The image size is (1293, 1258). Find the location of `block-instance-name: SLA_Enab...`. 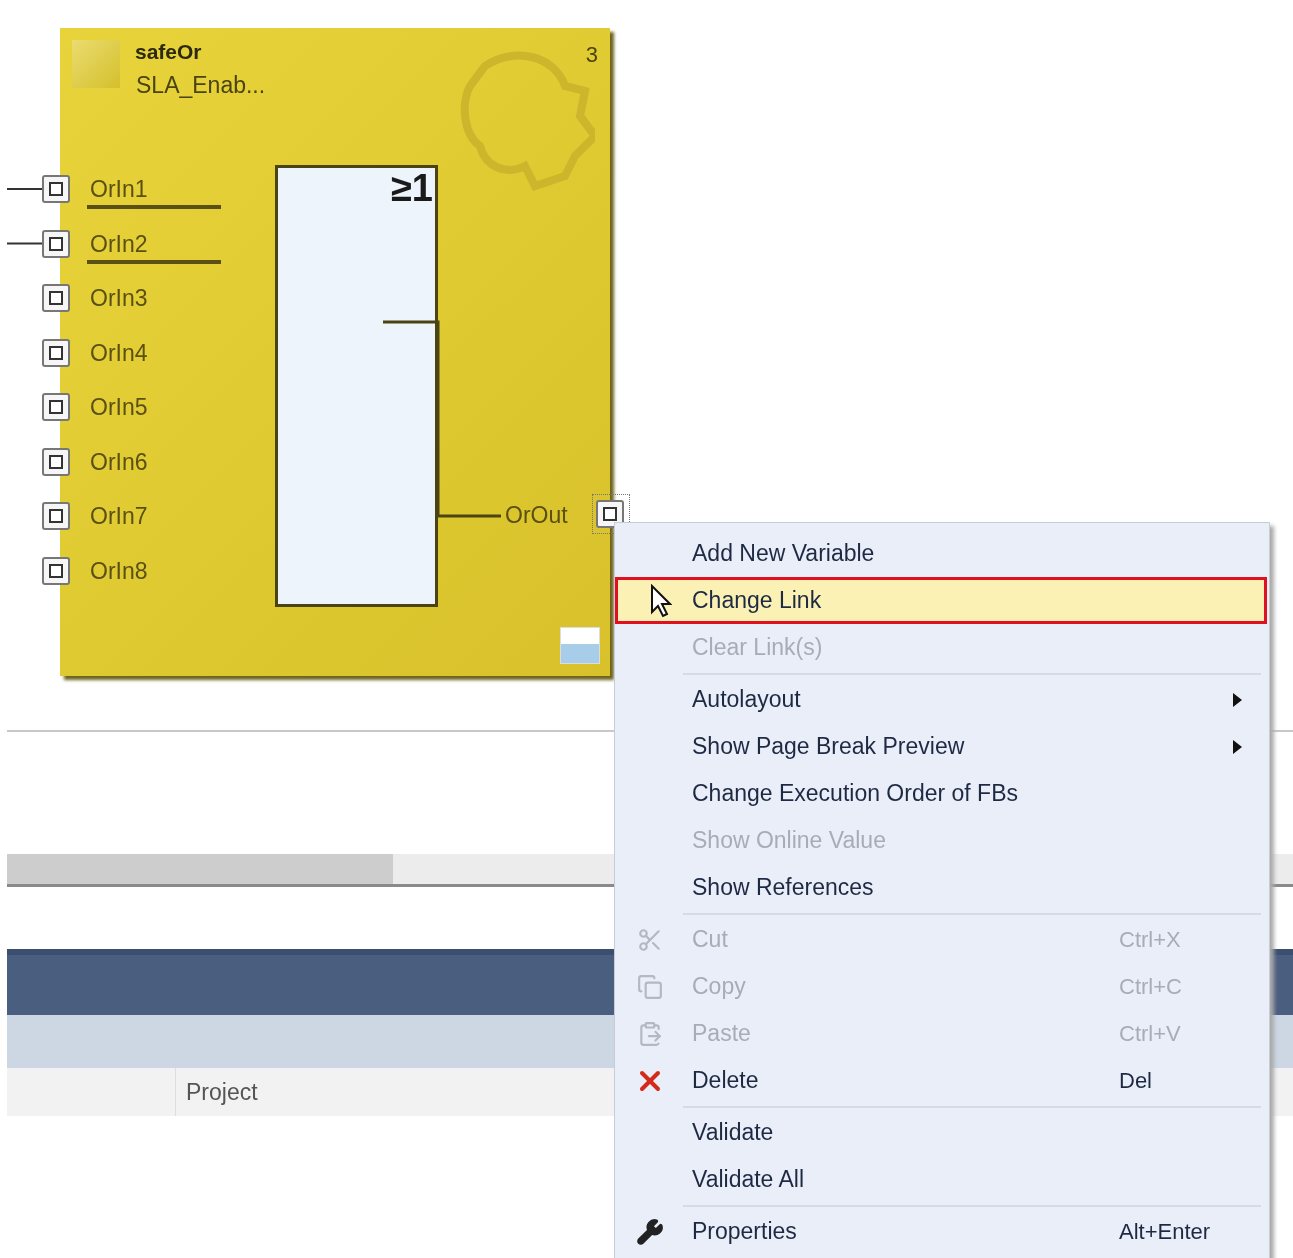

block-instance-name: SLA_Enab... is located at coordinates (201, 85).